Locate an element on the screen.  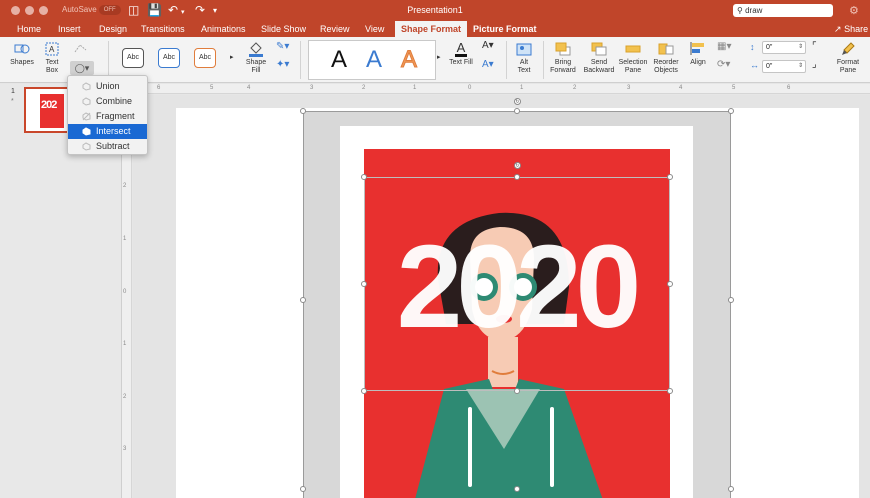
edit-shape-button is located at coordinates (81, 52).